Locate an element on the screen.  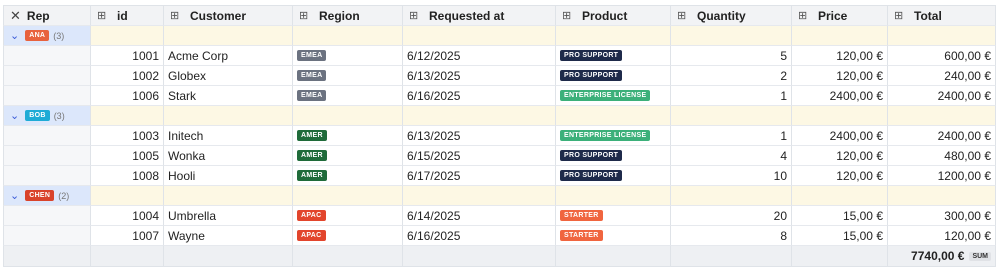
cell-total: 240,00 € is located at coordinates (942, 76).